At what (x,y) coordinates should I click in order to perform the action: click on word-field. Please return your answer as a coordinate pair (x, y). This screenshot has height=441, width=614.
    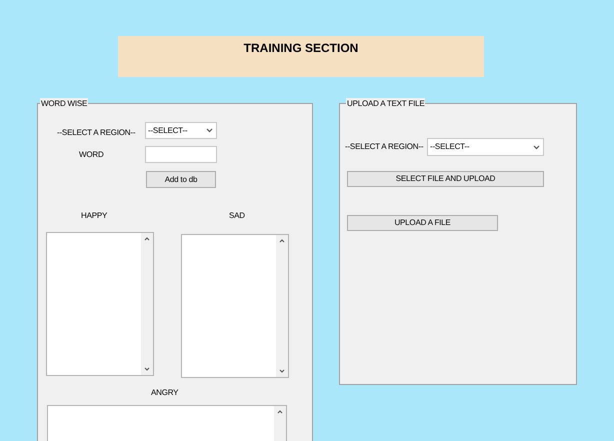
    Looking at the image, I should click on (181, 154).